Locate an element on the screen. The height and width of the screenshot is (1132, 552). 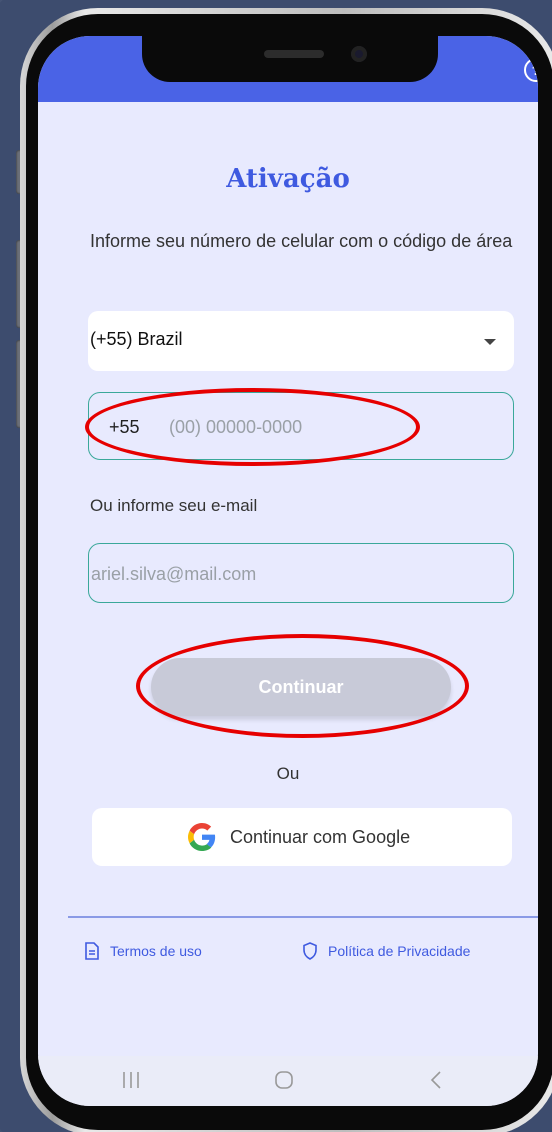
annotation-ellipse-phone is located at coordinates (252, 427).